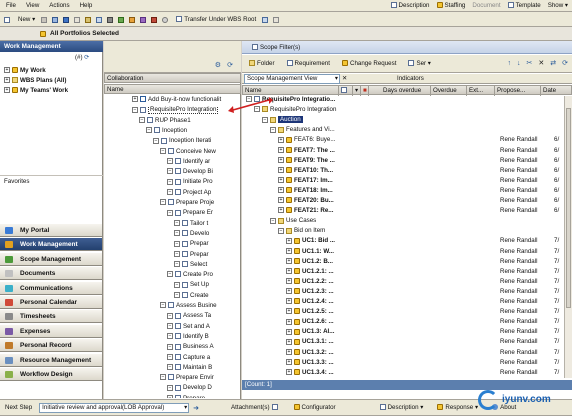 This screenshot has height=416, width=572. What do you see at coordinates (51, 346) in the screenshot?
I see `nav-personal-record: Personal Record` at bounding box center [51, 346].